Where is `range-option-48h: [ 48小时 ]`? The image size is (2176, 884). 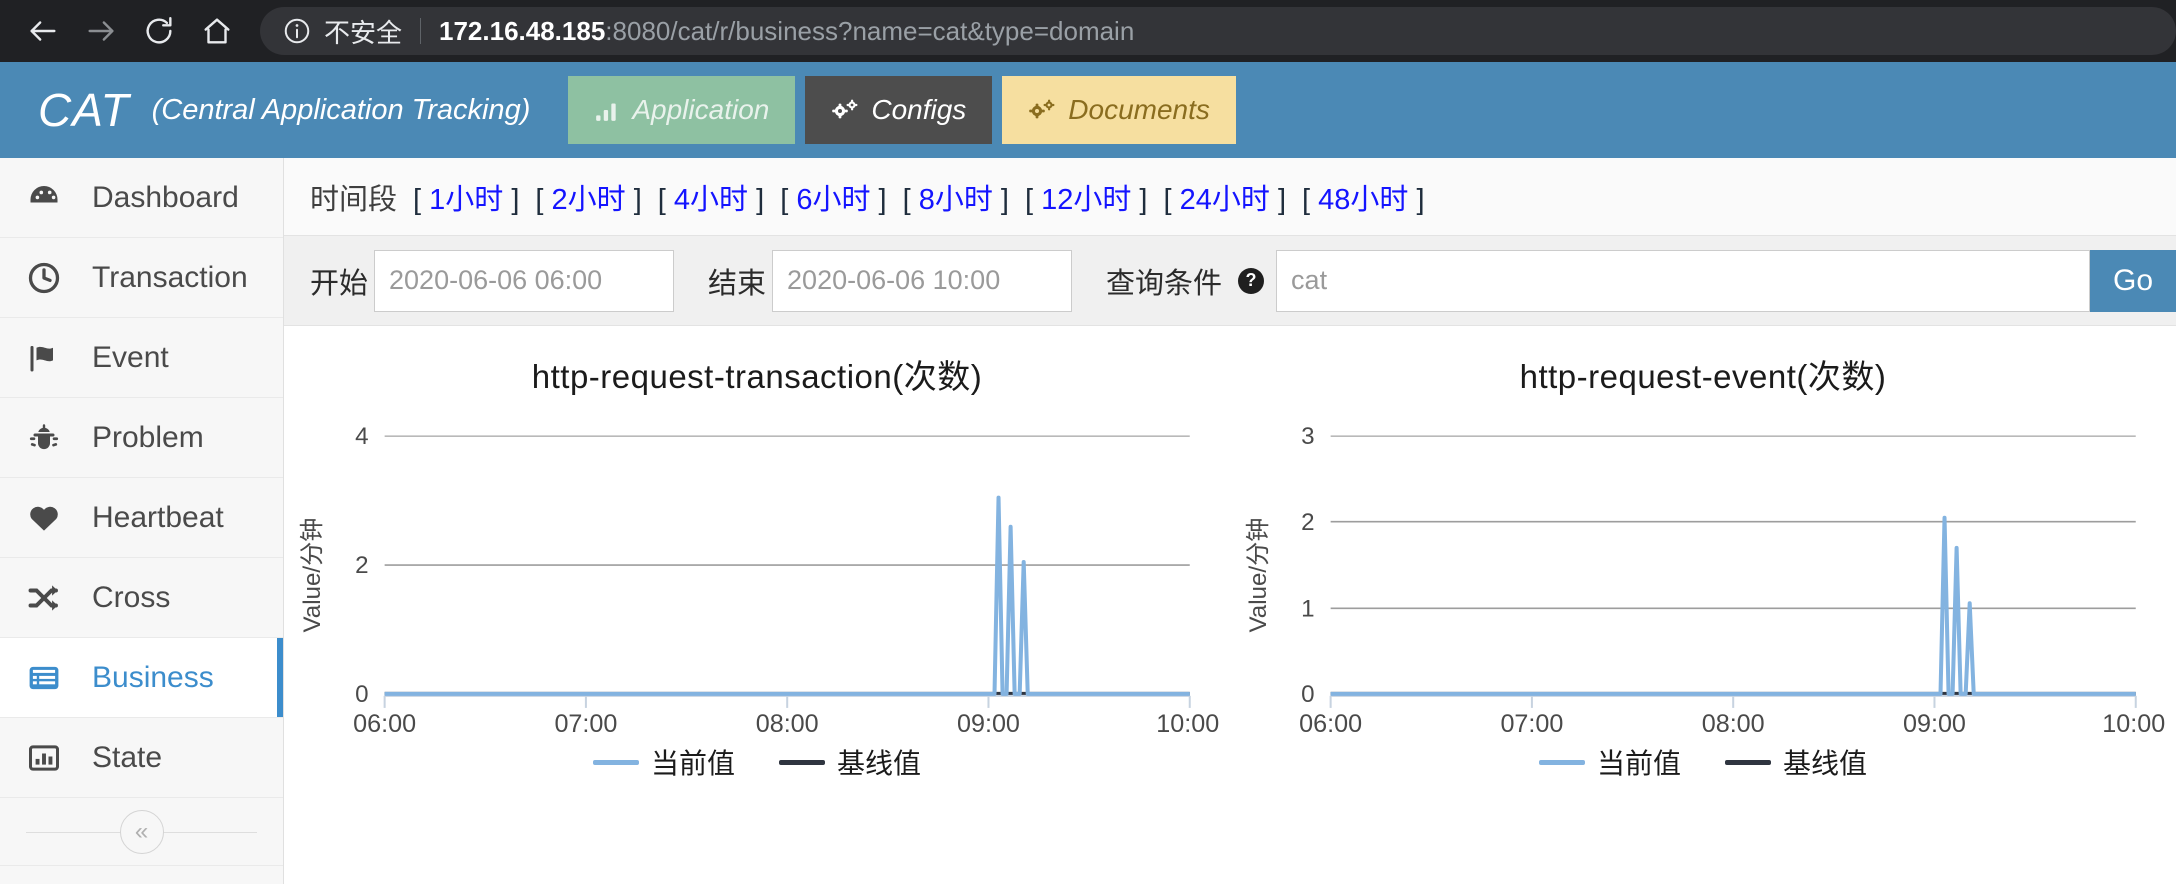 range-option-48h: [ 48小时 ] is located at coordinates (1363, 197).